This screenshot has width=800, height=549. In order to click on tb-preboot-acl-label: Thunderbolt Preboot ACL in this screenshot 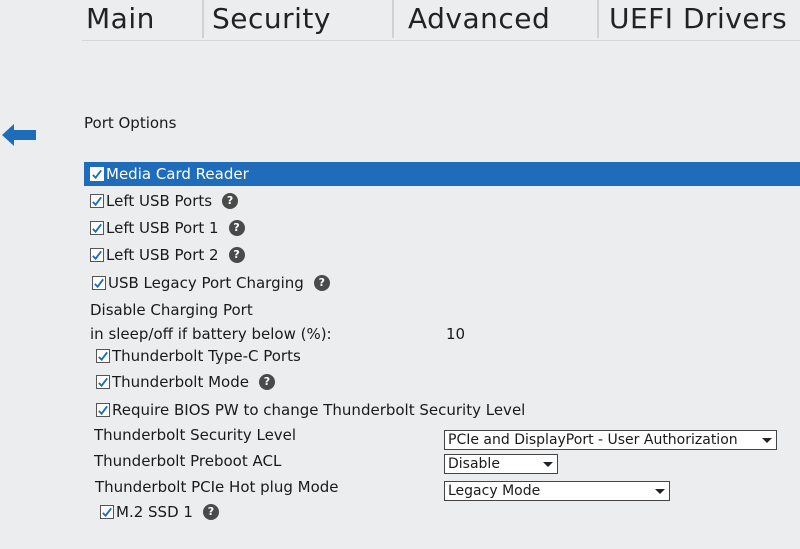, I will do `click(188, 461)`.